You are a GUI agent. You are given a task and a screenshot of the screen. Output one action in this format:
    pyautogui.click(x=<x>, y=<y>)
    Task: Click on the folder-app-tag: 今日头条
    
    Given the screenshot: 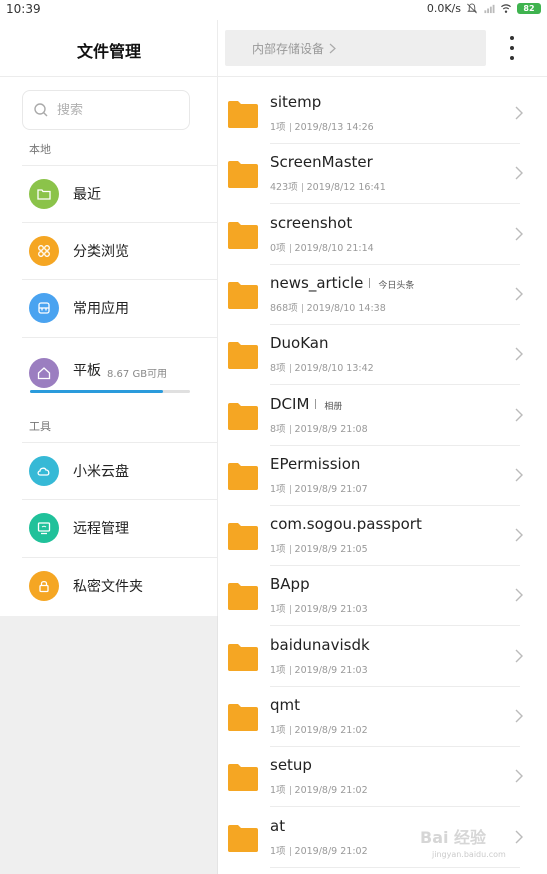 What is the action you would take?
    pyautogui.click(x=396, y=285)
    